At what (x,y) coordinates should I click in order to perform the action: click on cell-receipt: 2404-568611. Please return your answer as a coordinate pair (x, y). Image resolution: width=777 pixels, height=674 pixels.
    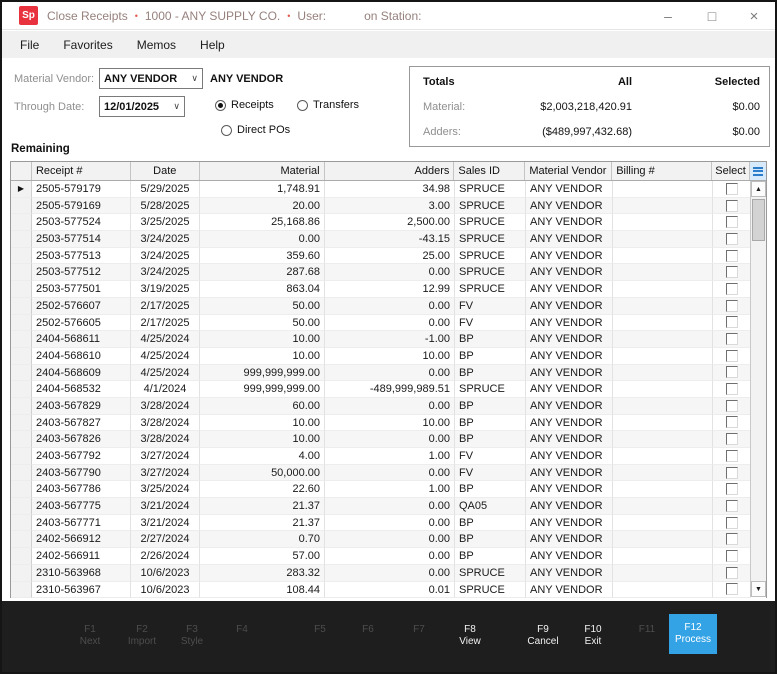
    Looking at the image, I should click on (81, 339).